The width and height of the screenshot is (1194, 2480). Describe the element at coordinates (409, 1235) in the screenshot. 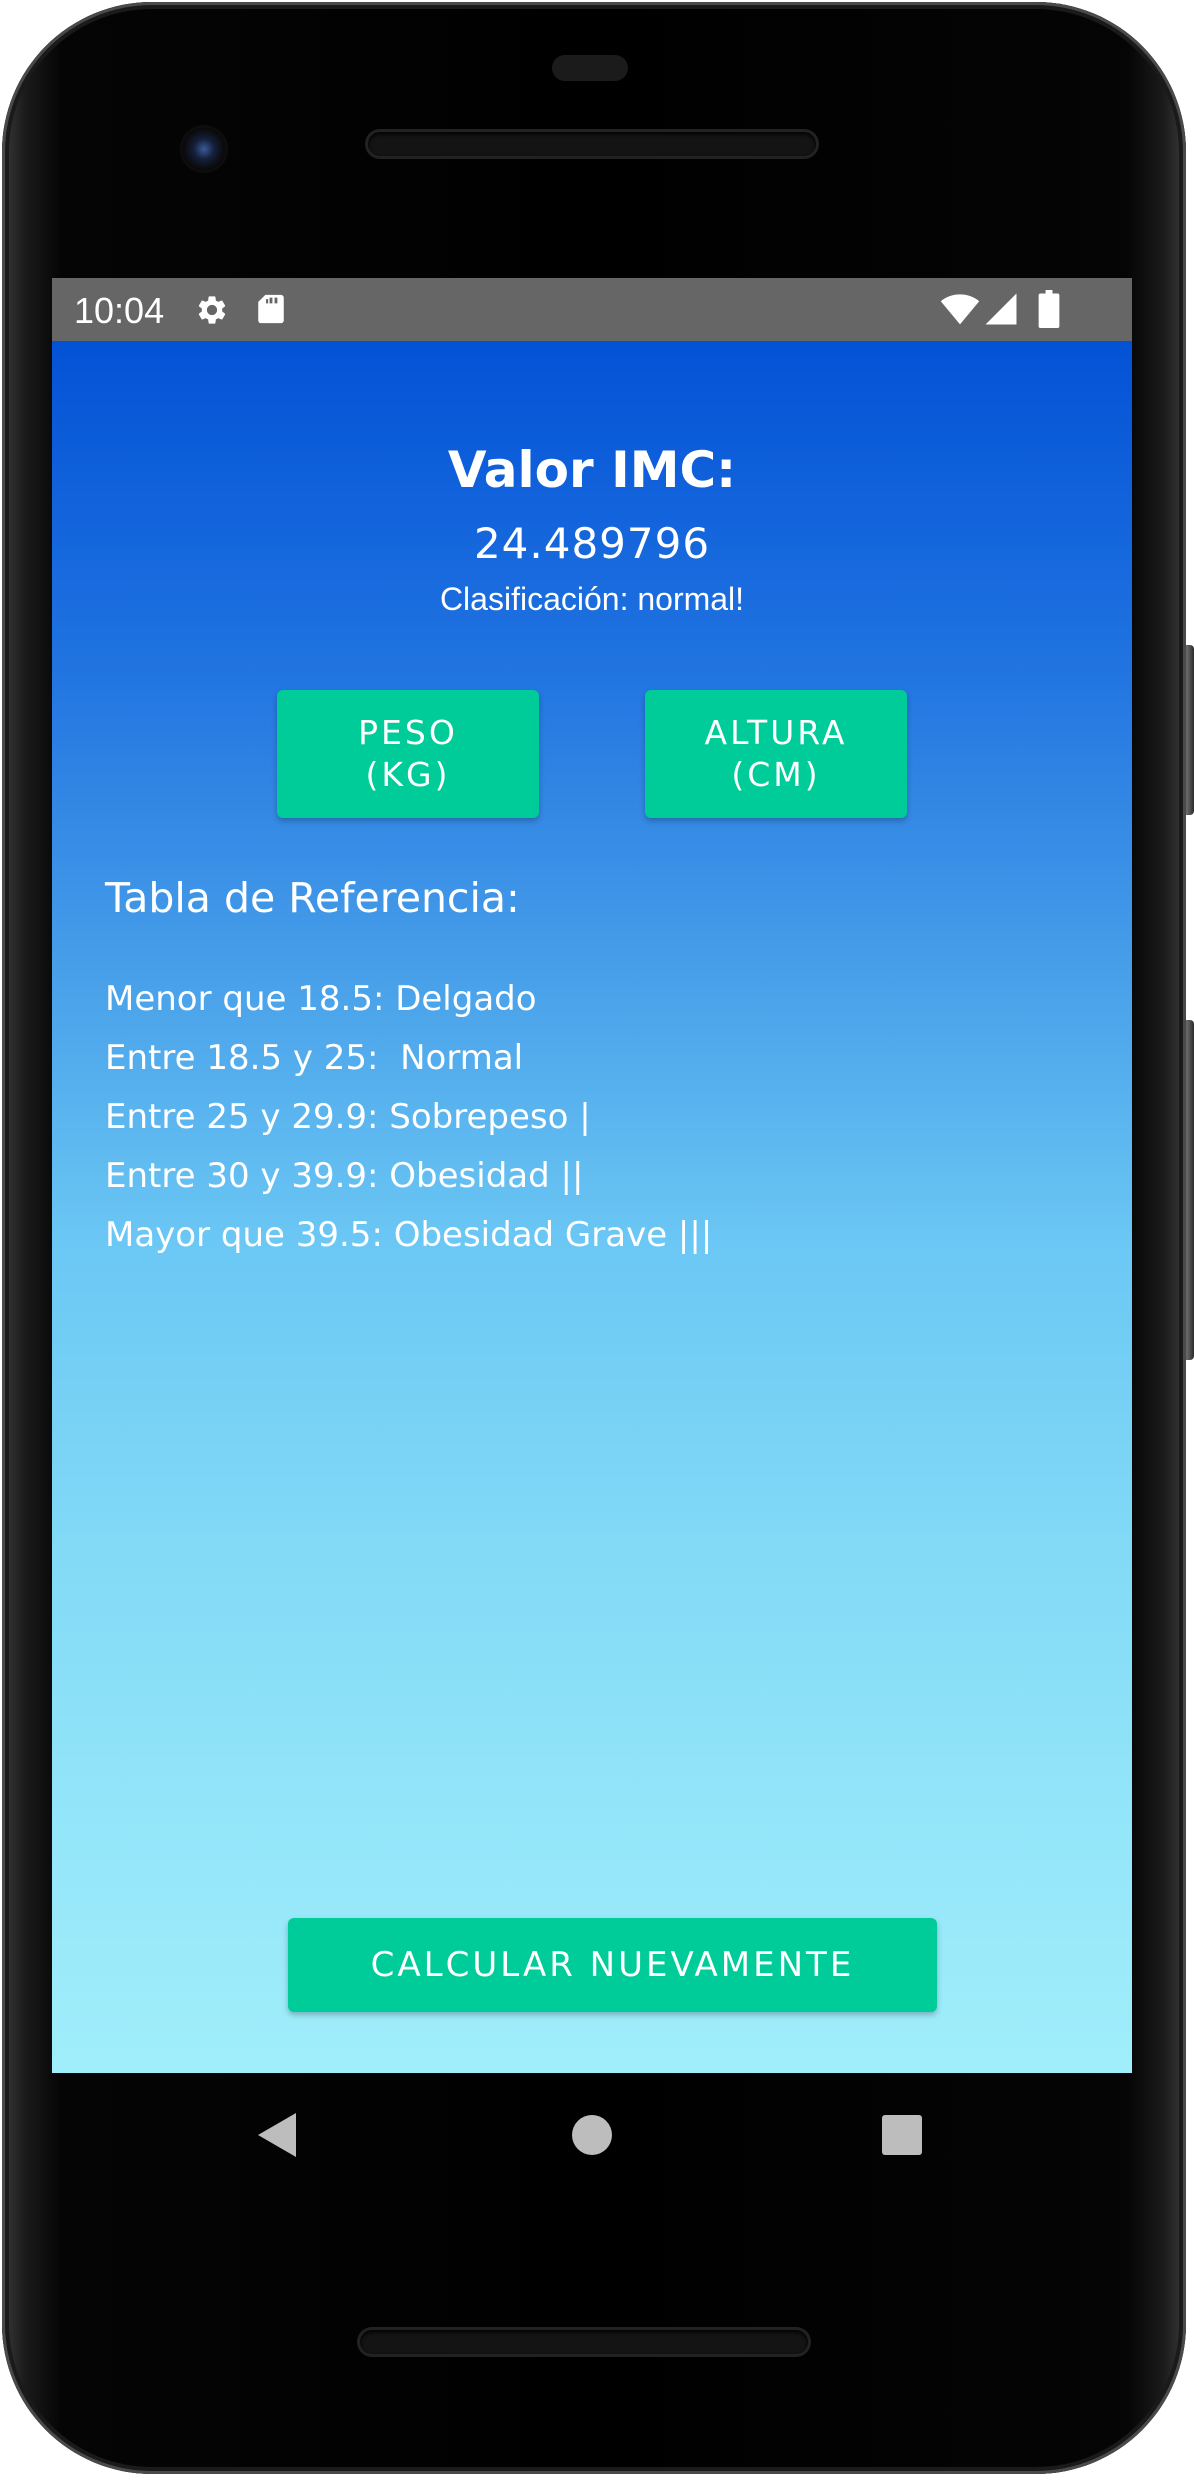

I see `reference-row: Mayor que 39.5: Obesidad Grave |||` at that location.